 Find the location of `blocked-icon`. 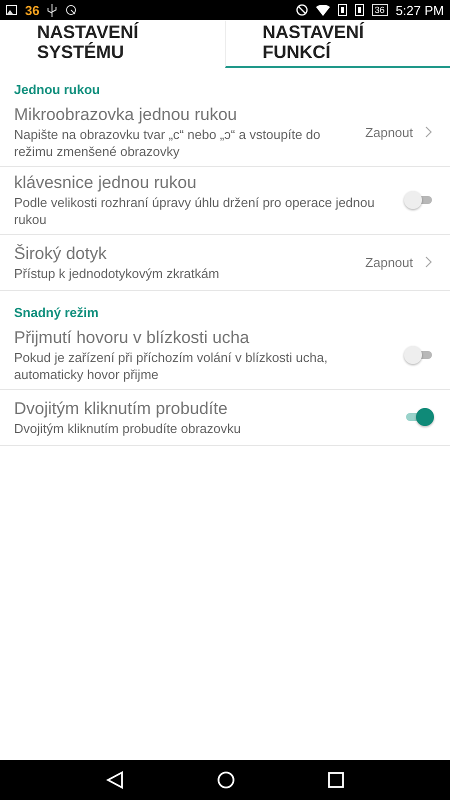

blocked-icon is located at coordinates (302, 10).